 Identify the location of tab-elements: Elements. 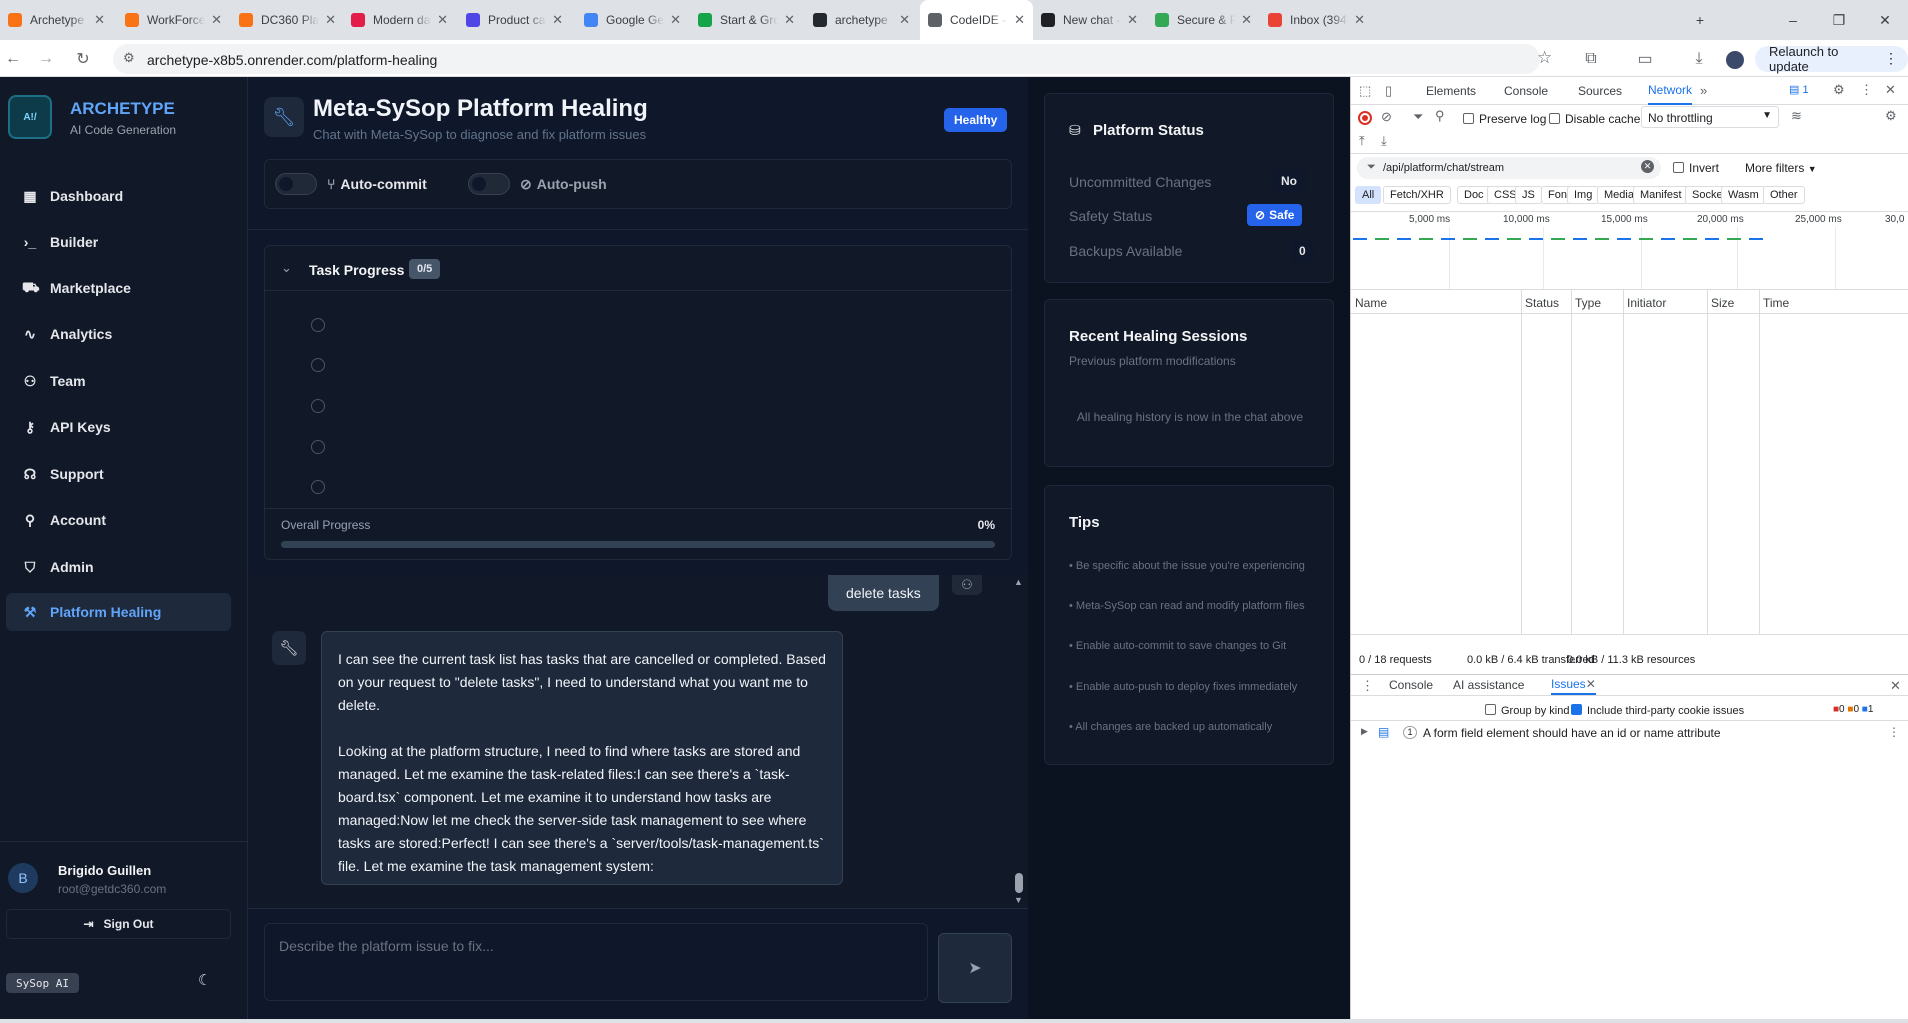
(1451, 91).